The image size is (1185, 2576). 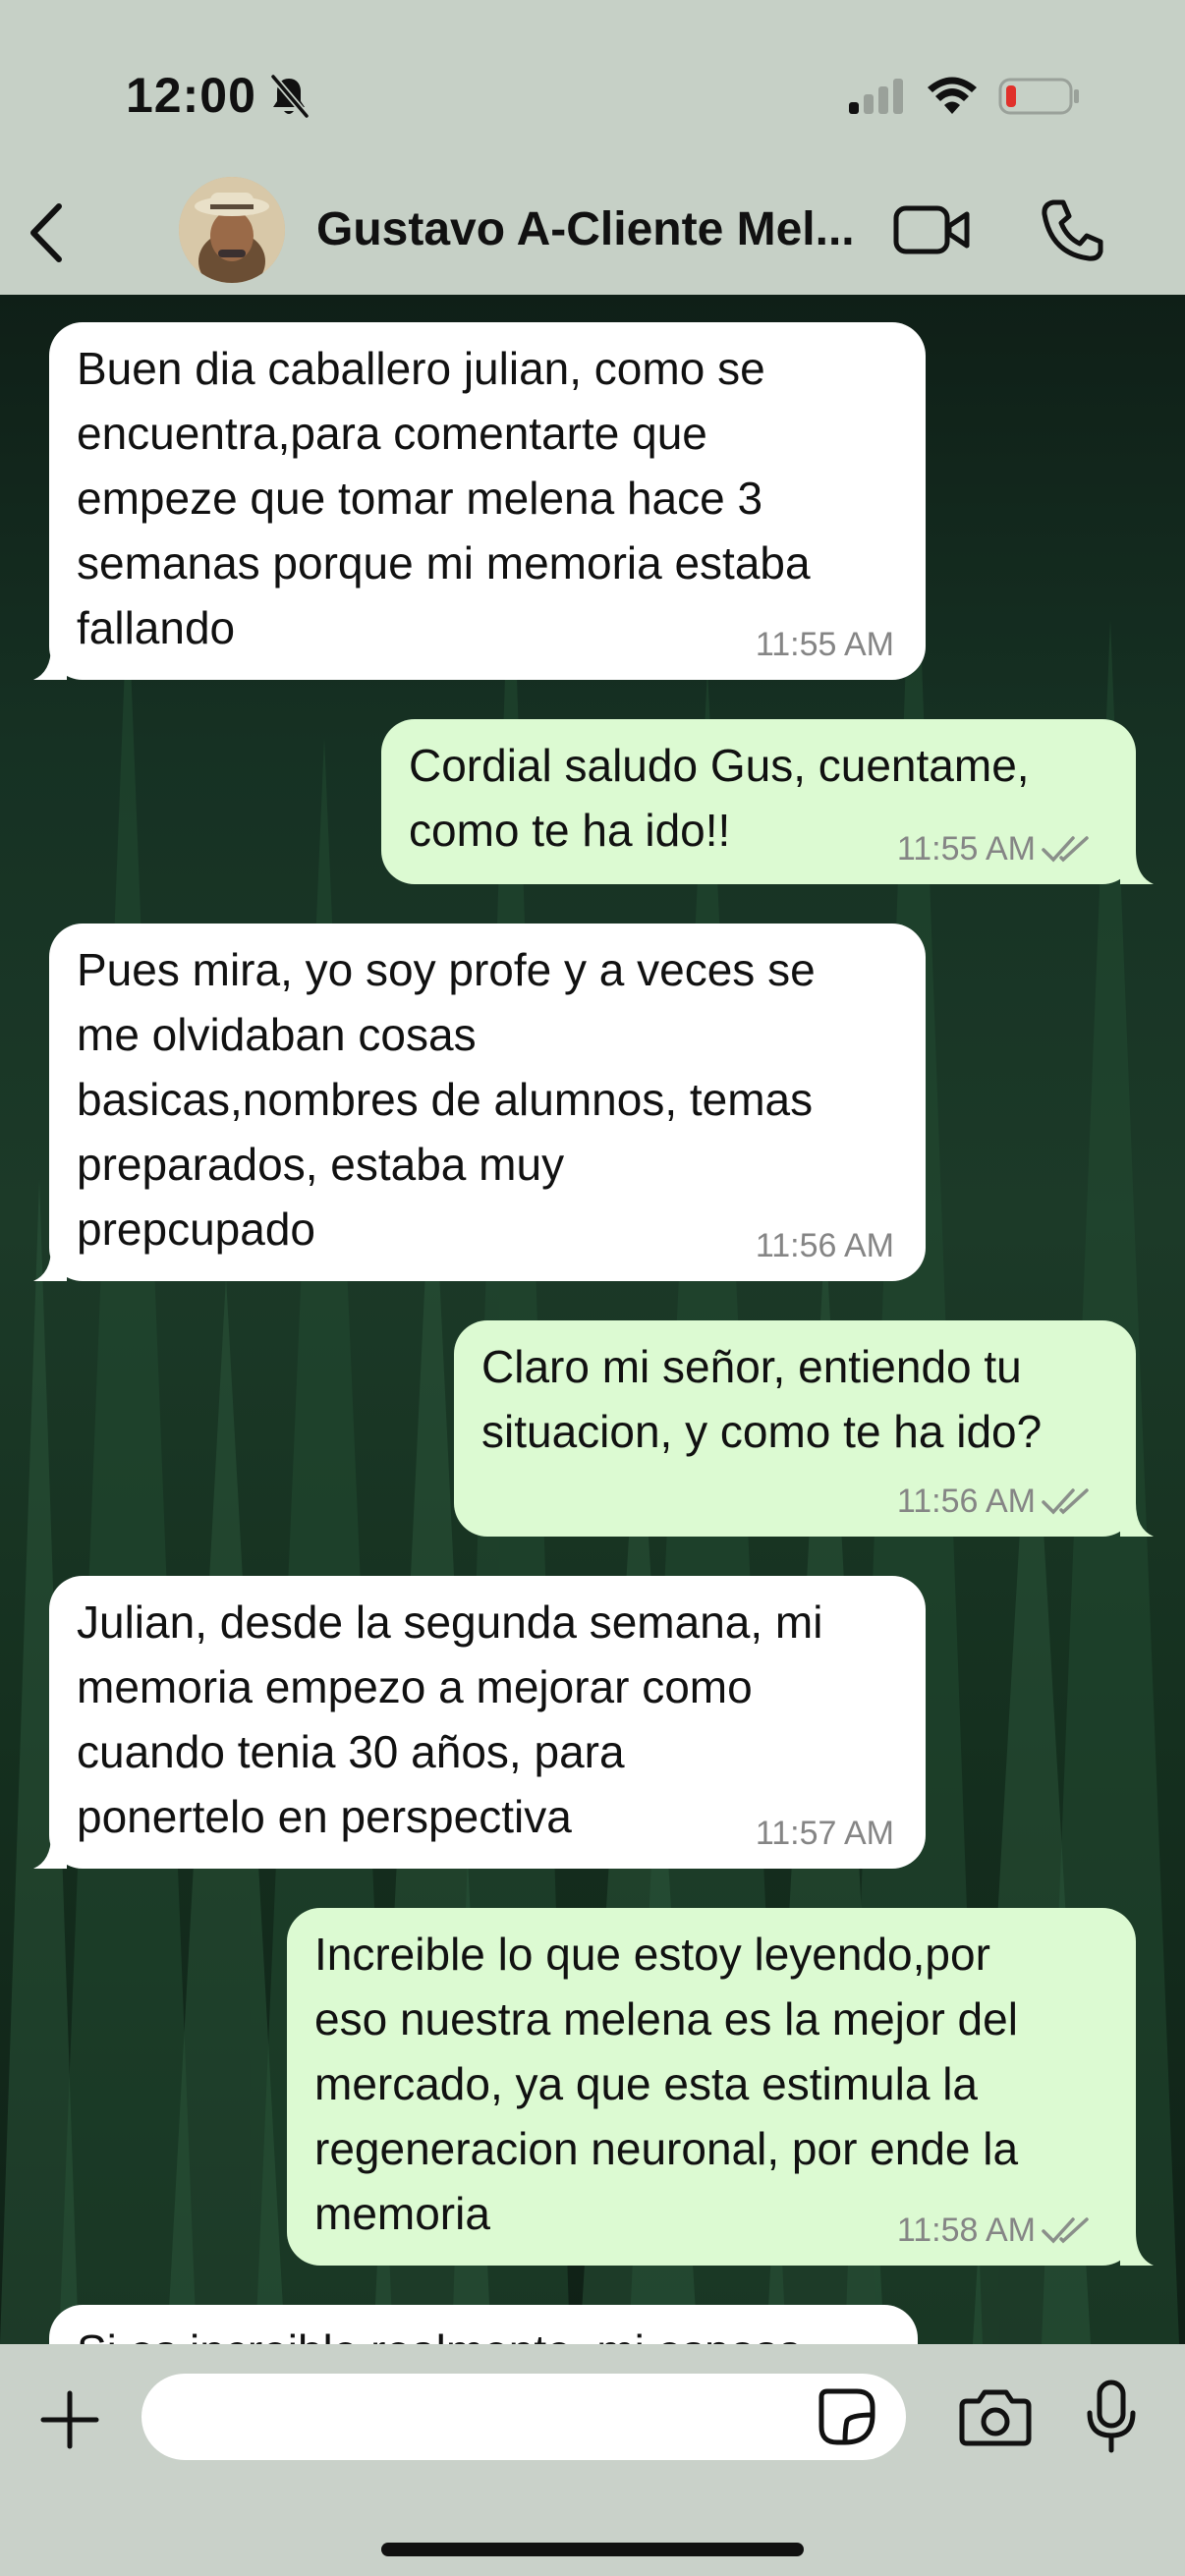 I want to click on back-button, so click(x=46, y=232).